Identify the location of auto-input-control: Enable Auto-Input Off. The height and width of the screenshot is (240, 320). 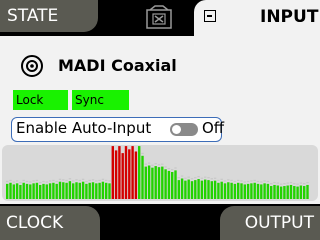
(118, 129).